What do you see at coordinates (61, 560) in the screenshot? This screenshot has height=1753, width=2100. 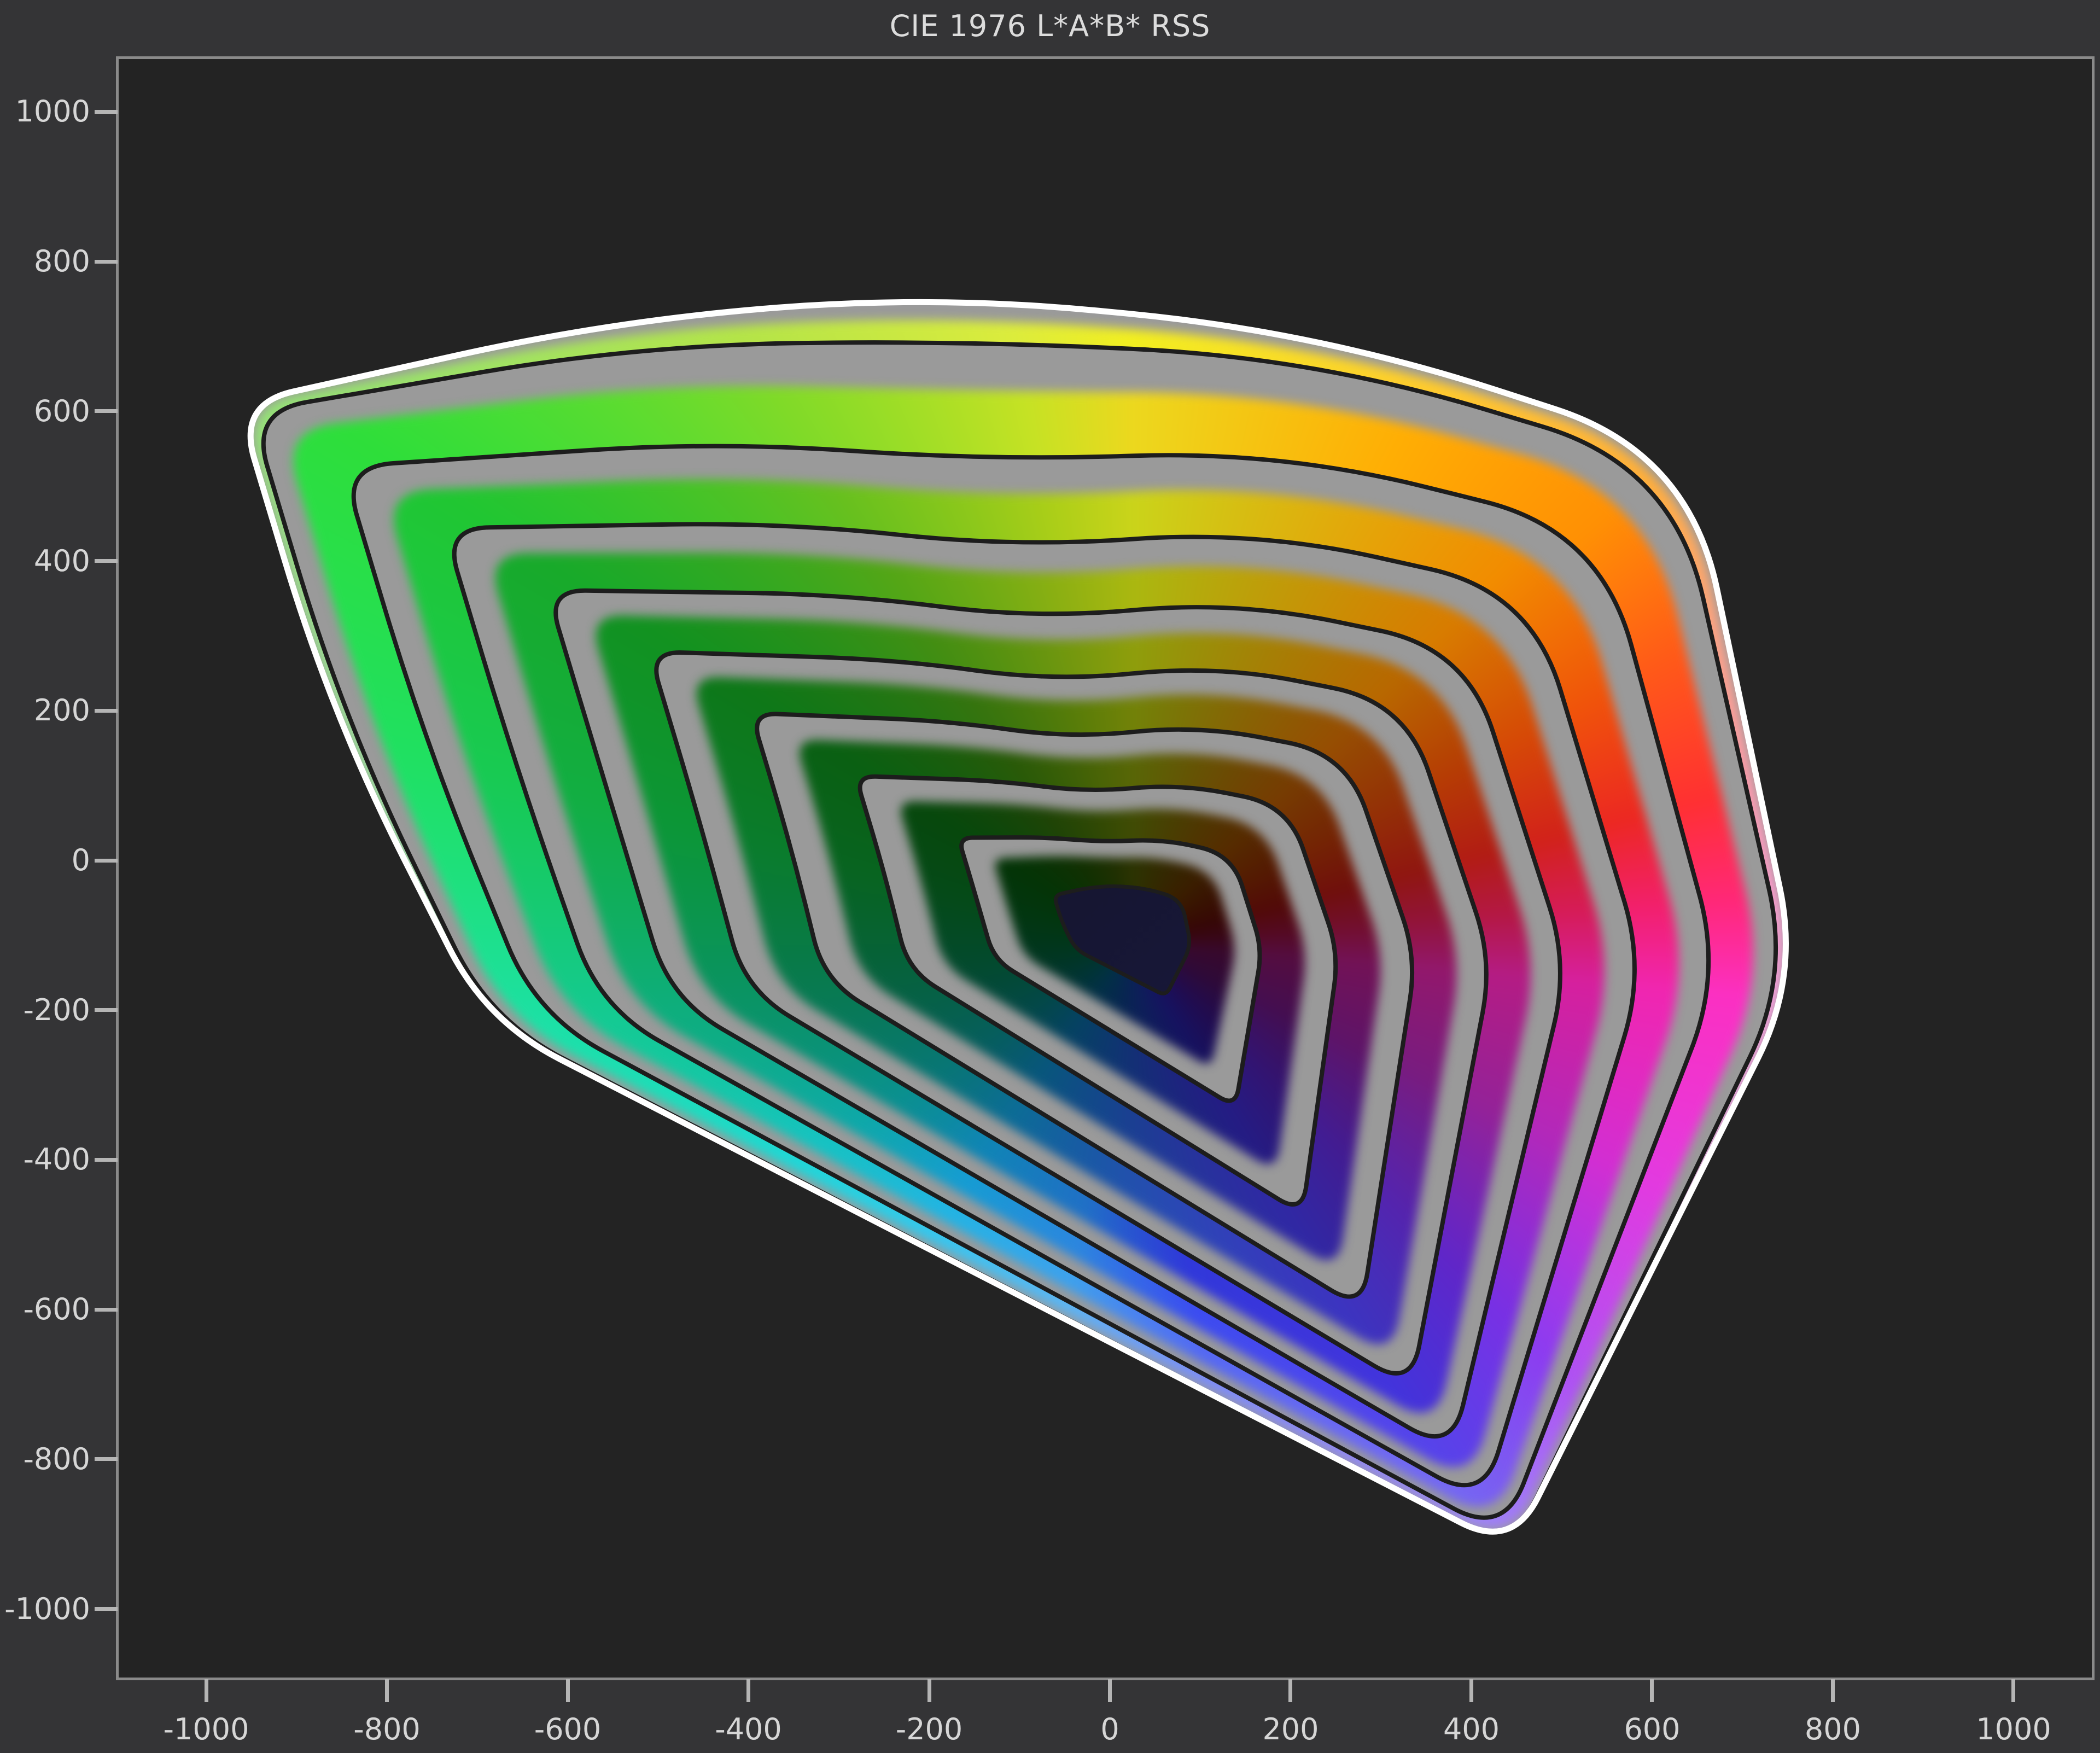 I see `y-tick-label: 400` at bounding box center [61, 560].